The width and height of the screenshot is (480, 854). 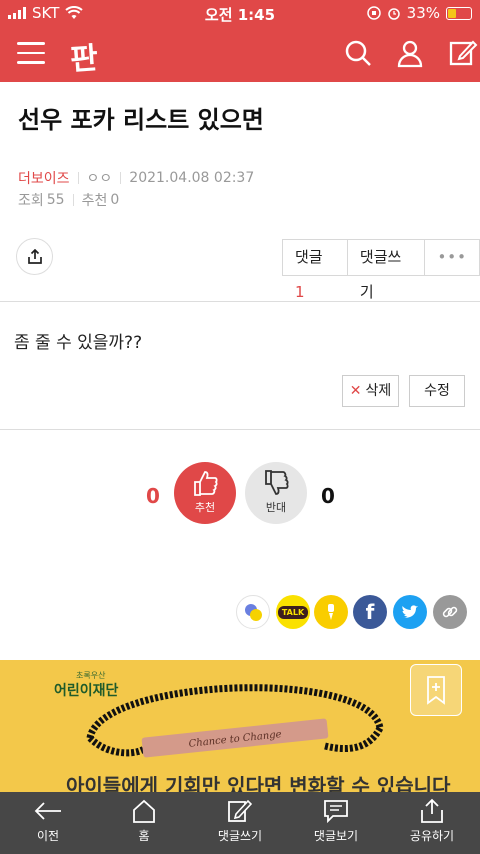 What do you see at coordinates (99, 179) in the screenshot?
I see `post-author-extra: ㅇㅇ` at bounding box center [99, 179].